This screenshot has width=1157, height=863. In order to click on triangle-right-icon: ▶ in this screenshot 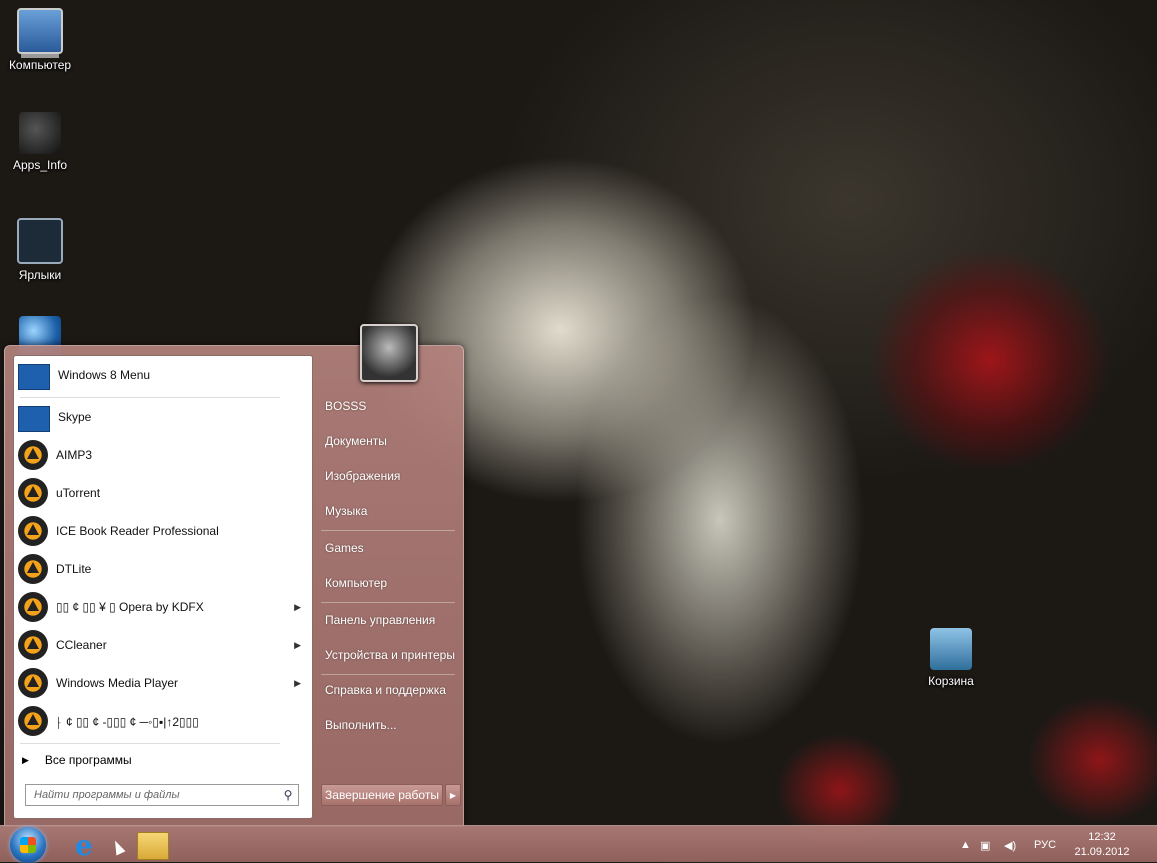, I will do `click(25, 759)`.